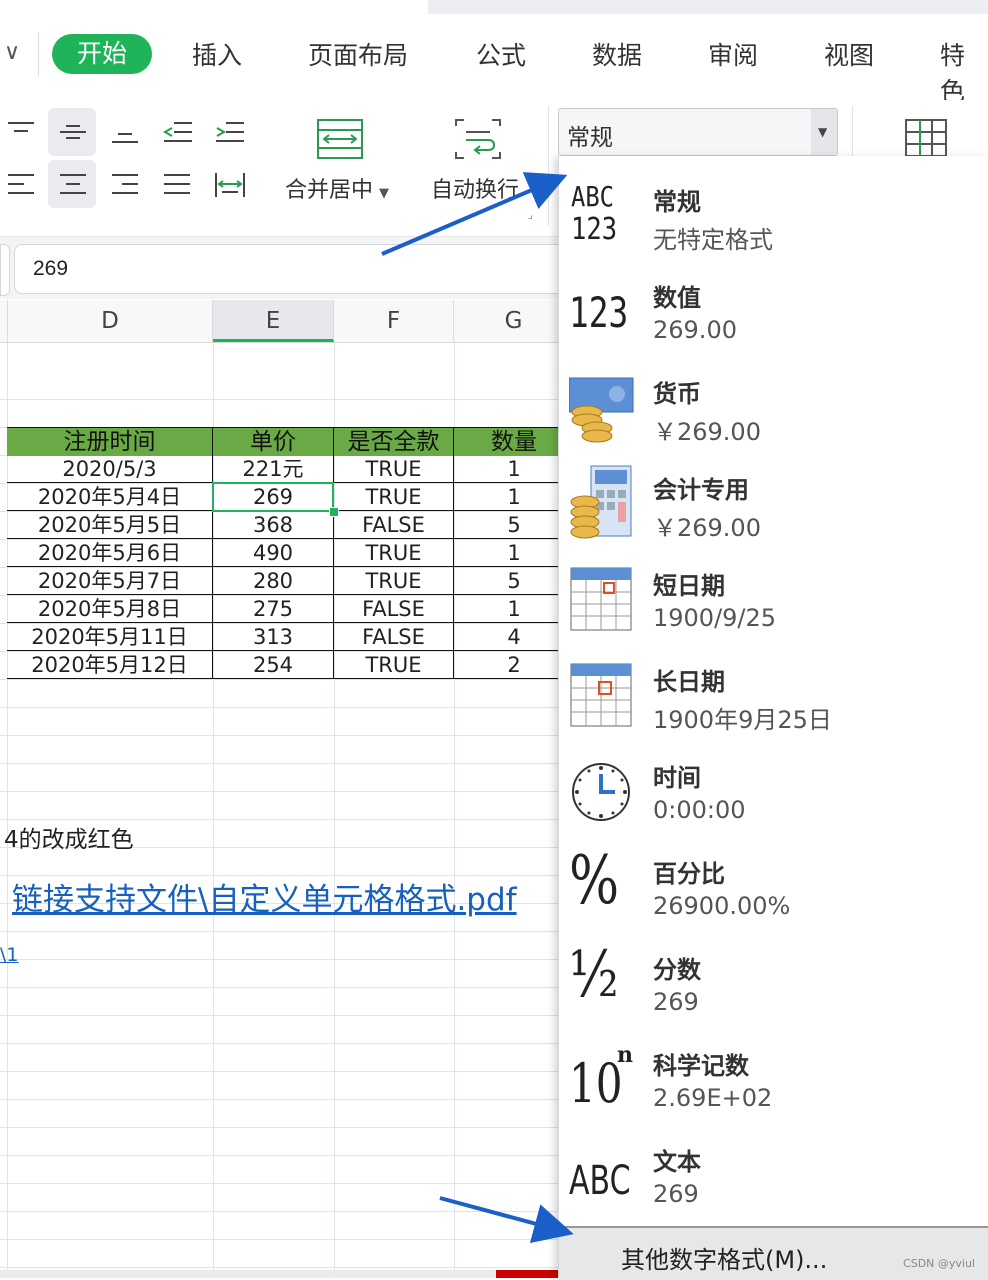  I want to click on table-cell: 2020年5月11日, so click(110, 637).